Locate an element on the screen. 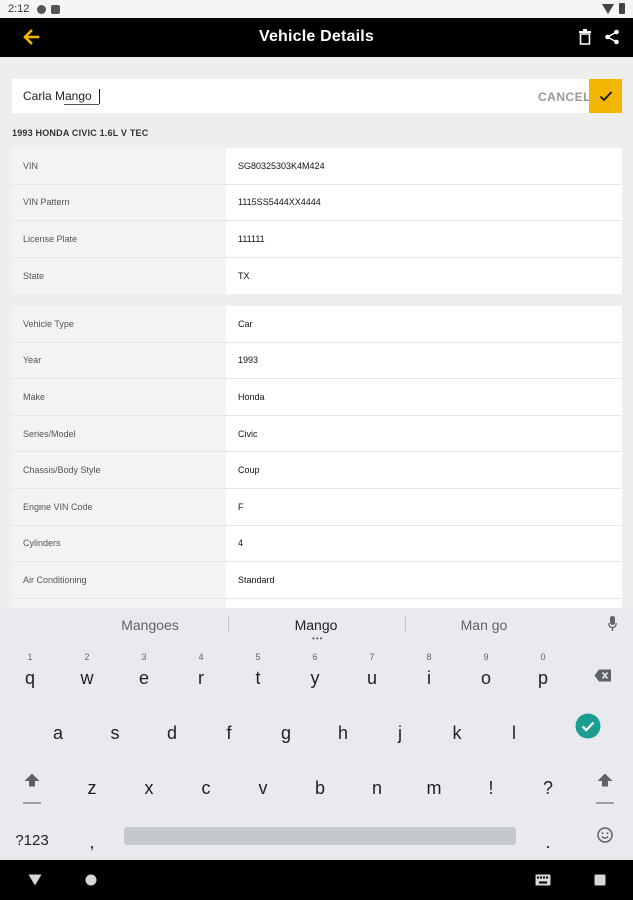 Image resolution: width=633 pixels, height=900 pixels. detail-row: Year 1993 is located at coordinates (317, 361).